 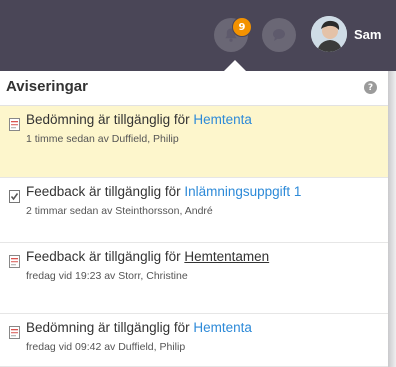 What do you see at coordinates (14, 195) in the screenshot?
I see `checked-document-icon` at bounding box center [14, 195].